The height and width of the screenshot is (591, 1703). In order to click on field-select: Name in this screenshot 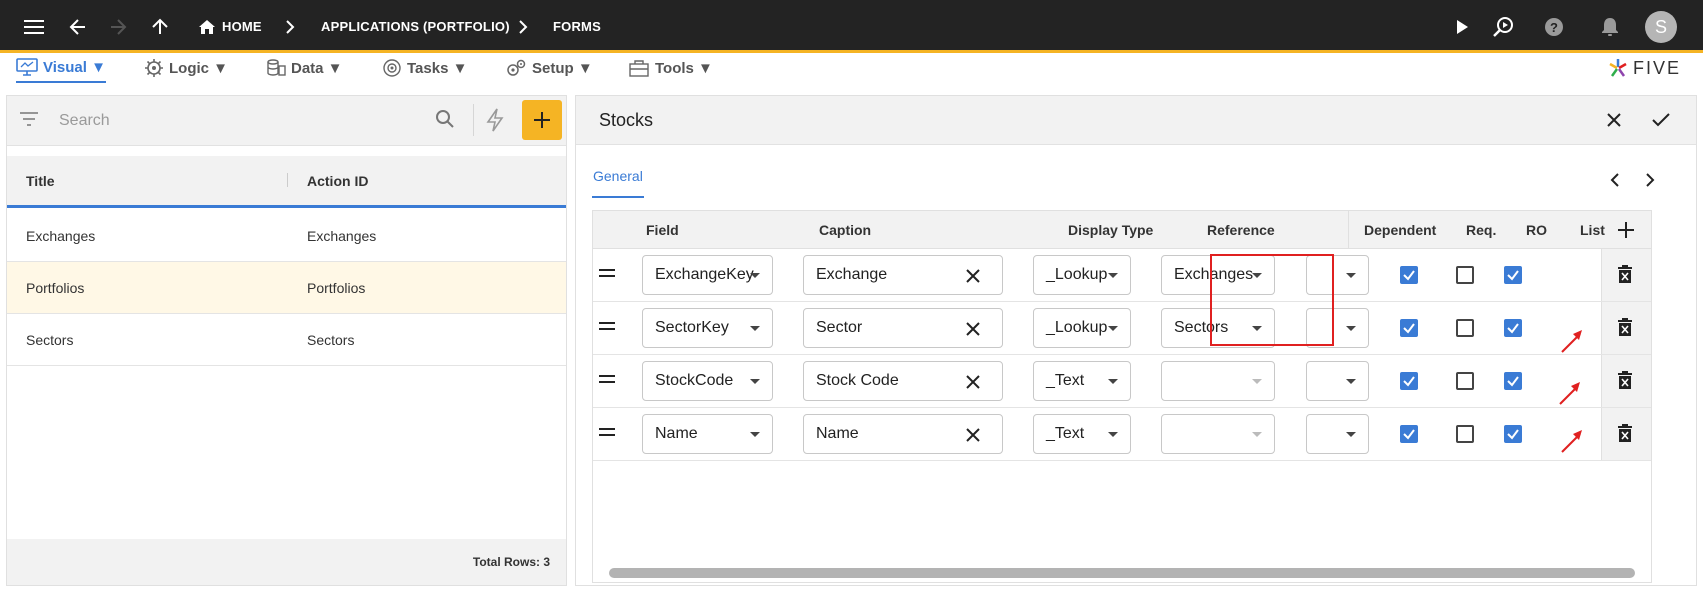, I will do `click(707, 434)`.